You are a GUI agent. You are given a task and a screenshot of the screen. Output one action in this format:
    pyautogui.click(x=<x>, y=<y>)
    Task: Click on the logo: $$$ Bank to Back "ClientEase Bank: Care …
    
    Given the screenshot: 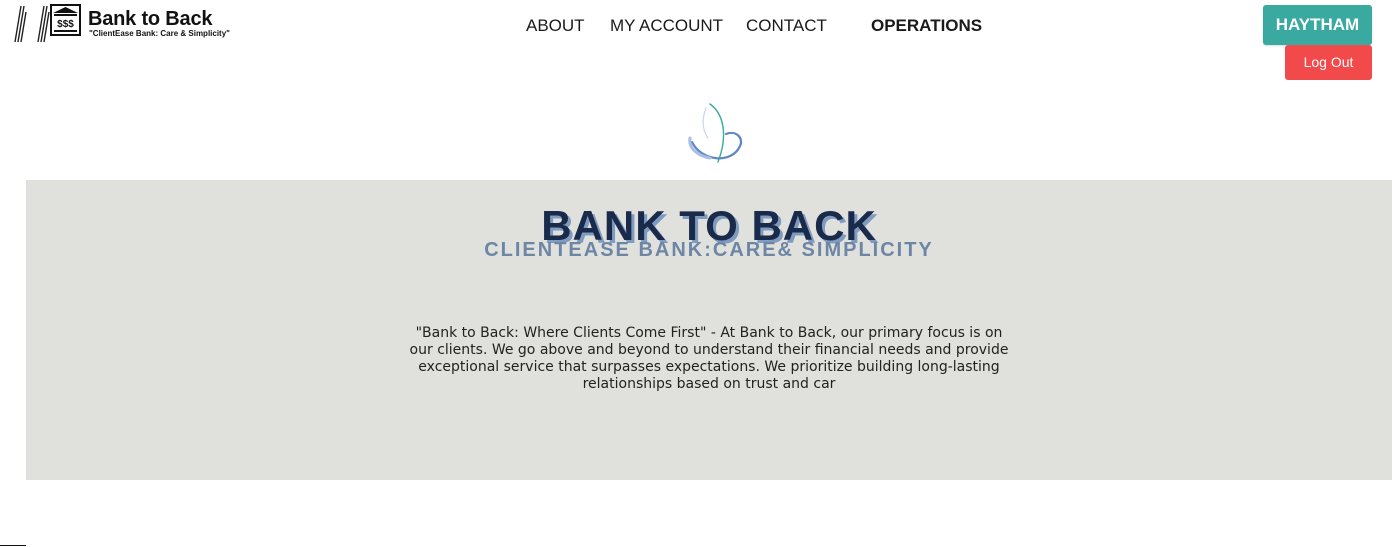 What is the action you would take?
    pyautogui.click(x=128, y=23)
    